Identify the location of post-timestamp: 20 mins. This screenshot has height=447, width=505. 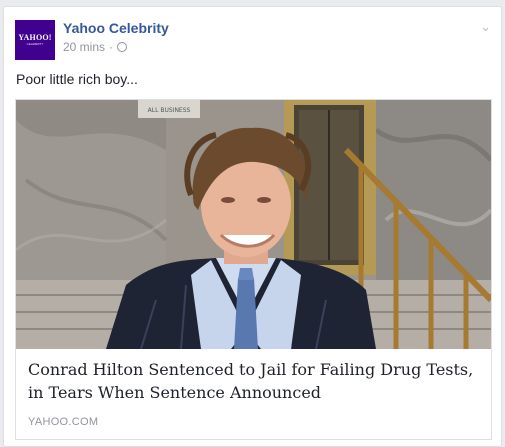
(84, 47).